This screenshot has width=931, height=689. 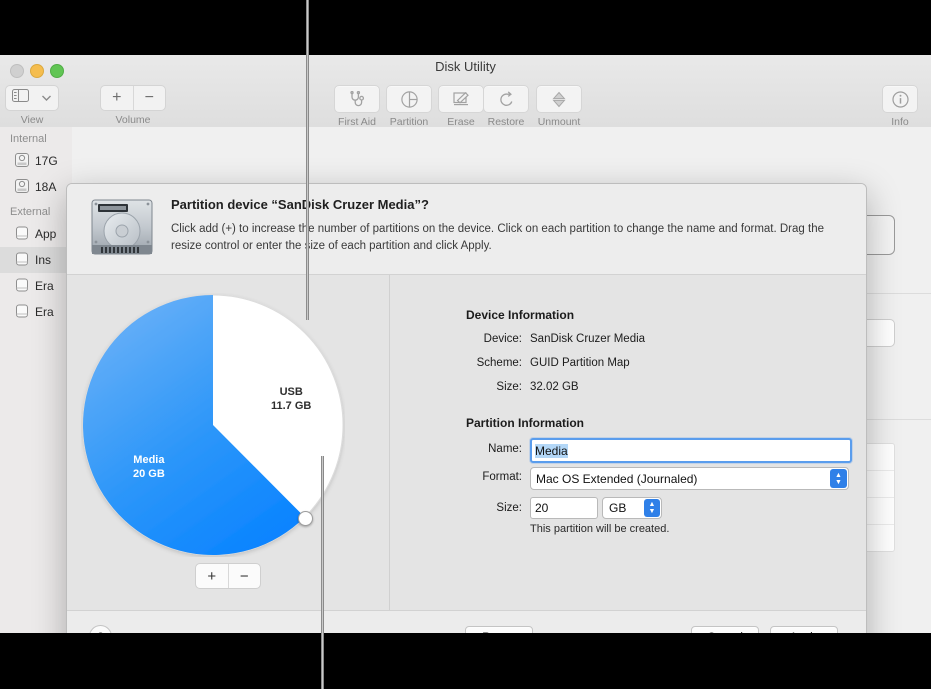 I want to click on pie-slice-size-usb: 11.7 GB, so click(x=291, y=406).